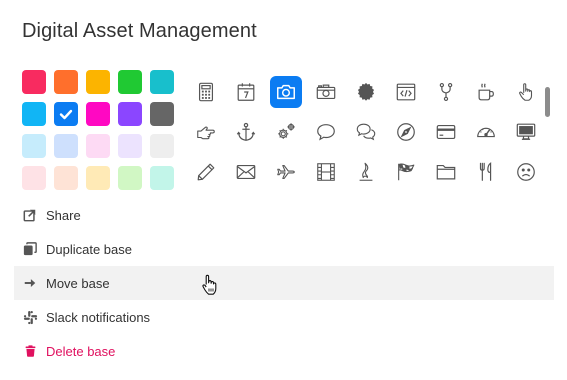 Image resolution: width=567 pixels, height=380 pixels. What do you see at coordinates (446, 132) in the screenshot?
I see `credit-card-icon` at bounding box center [446, 132].